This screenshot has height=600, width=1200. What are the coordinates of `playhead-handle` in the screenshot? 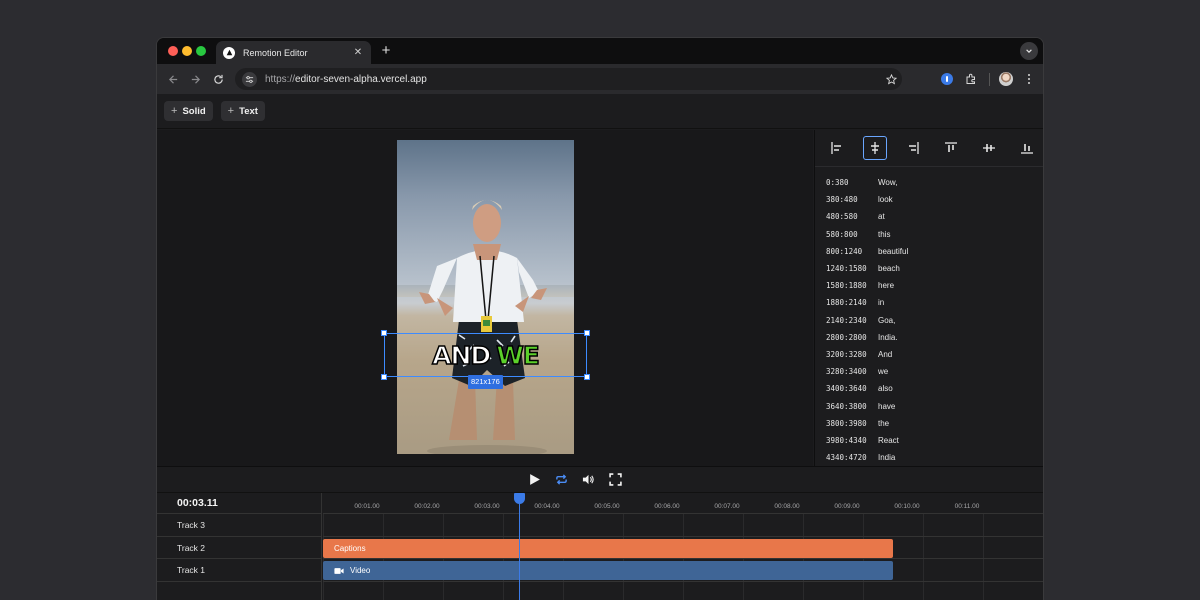 It's located at (519, 498).